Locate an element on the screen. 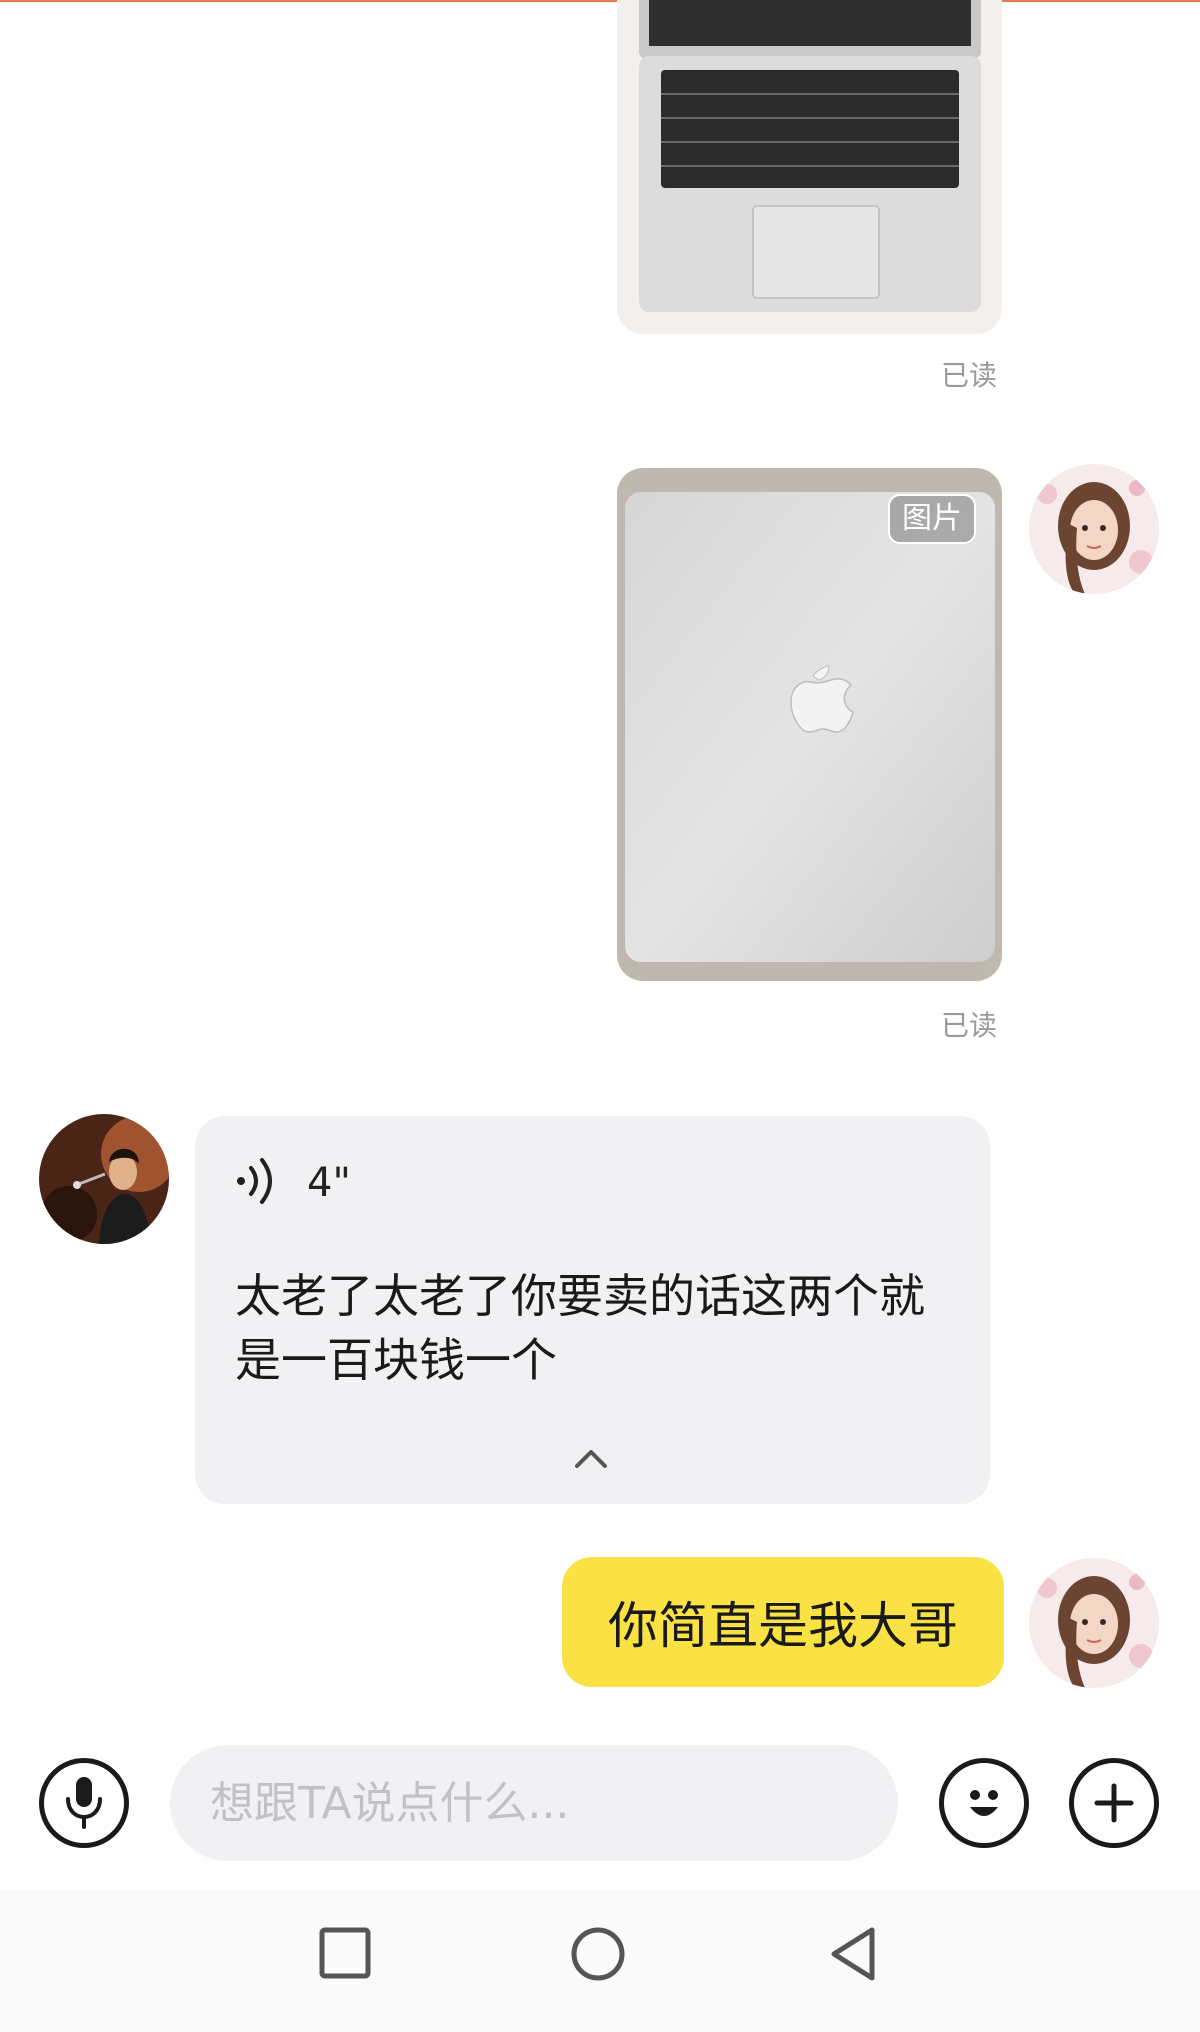 The image size is (1200, 2032). outgoing-text-message: 你简直是我大哥 is located at coordinates (783, 1622).